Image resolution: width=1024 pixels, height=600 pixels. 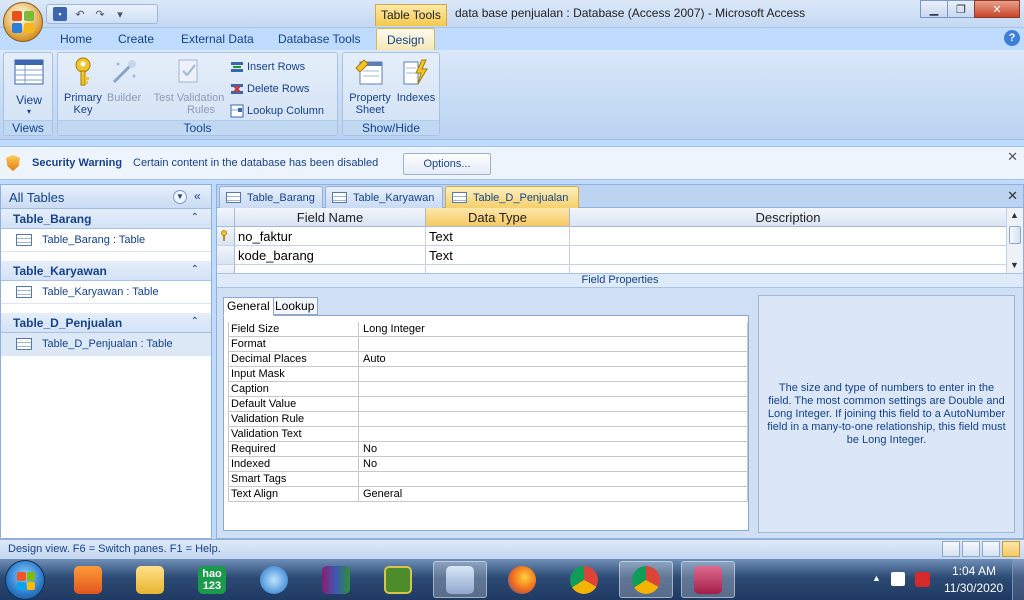 I want to click on property-row: Format, so click(x=488, y=344).